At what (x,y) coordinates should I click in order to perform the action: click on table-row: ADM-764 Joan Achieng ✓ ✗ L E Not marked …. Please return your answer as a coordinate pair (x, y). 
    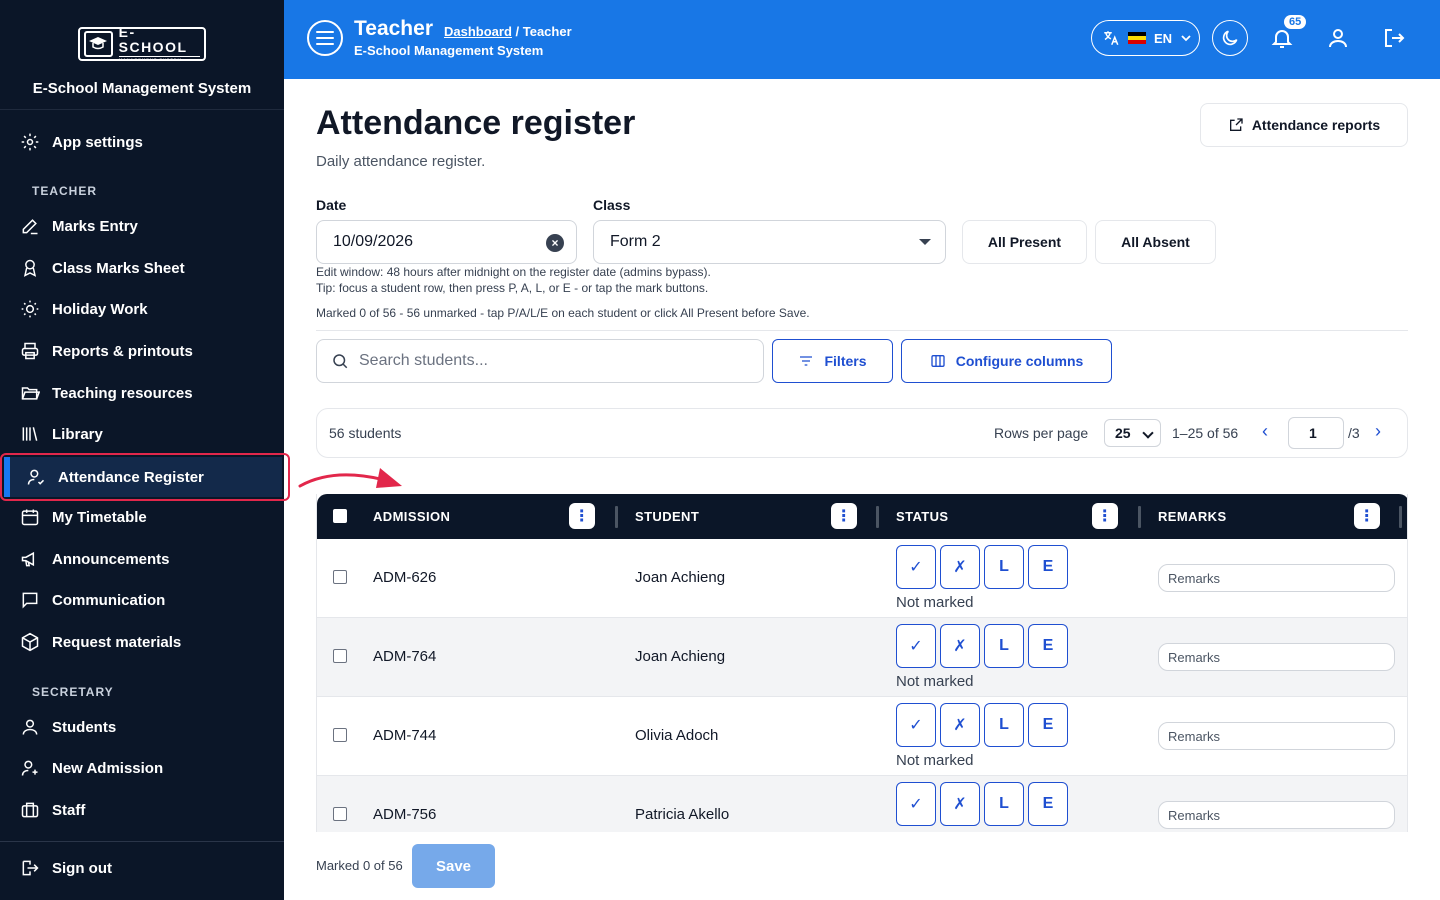
    Looking at the image, I should click on (862, 657).